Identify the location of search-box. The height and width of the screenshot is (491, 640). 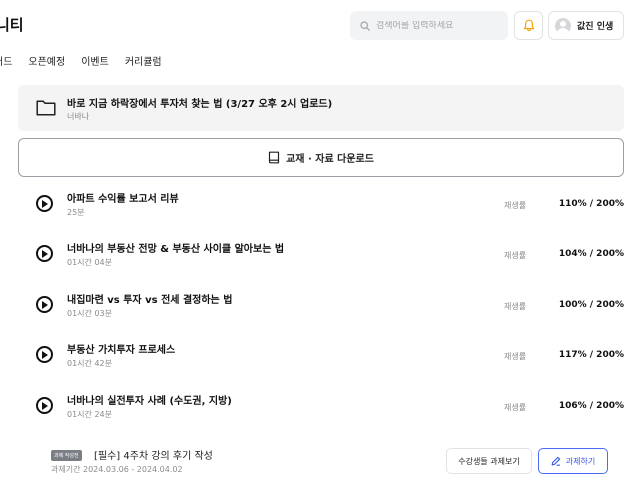
(429, 25).